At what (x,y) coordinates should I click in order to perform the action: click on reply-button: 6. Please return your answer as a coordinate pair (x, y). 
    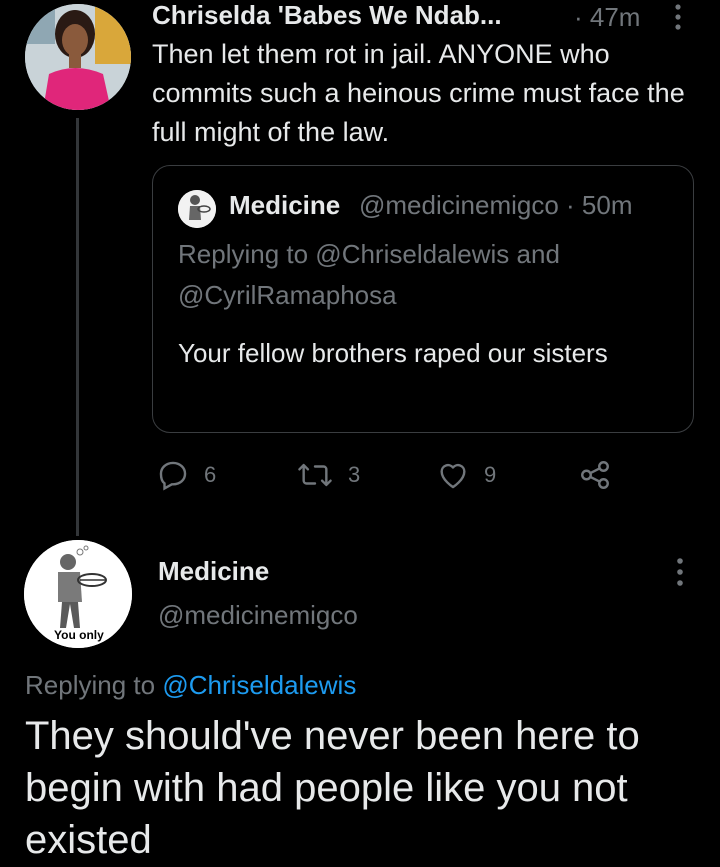
    Looking at the image, I should click on (186, 475).